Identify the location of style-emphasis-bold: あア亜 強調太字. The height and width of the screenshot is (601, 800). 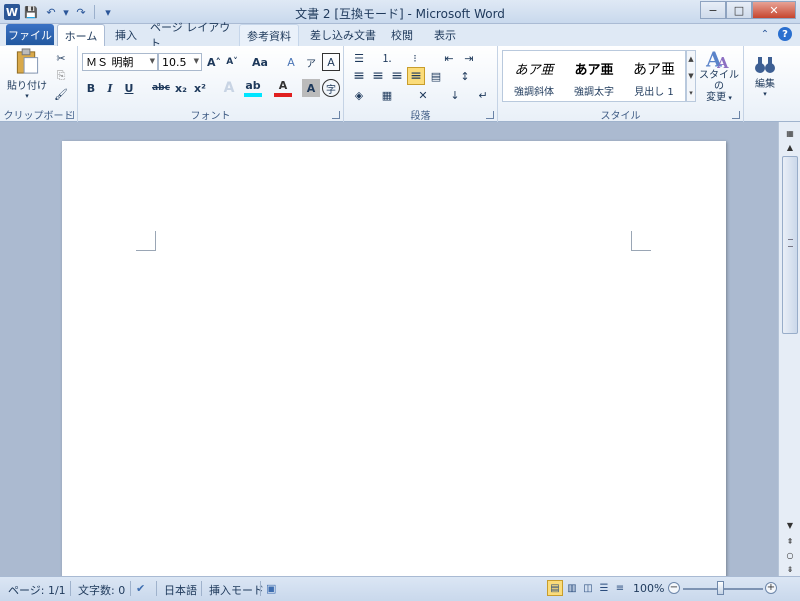
(594, 76).